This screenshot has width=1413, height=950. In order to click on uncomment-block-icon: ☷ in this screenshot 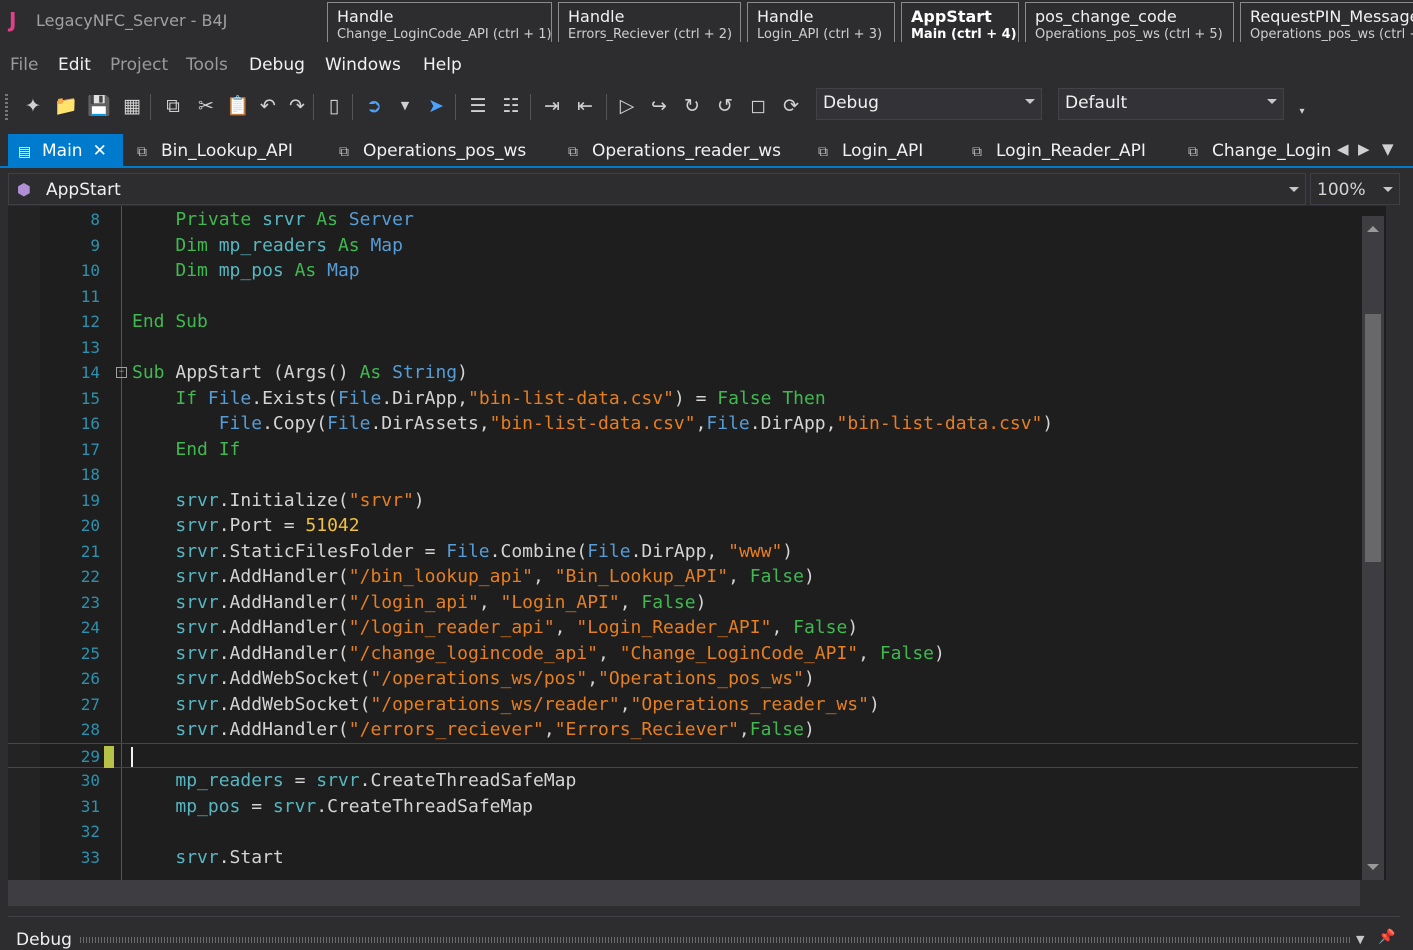, I will do `click(511, 106)`.